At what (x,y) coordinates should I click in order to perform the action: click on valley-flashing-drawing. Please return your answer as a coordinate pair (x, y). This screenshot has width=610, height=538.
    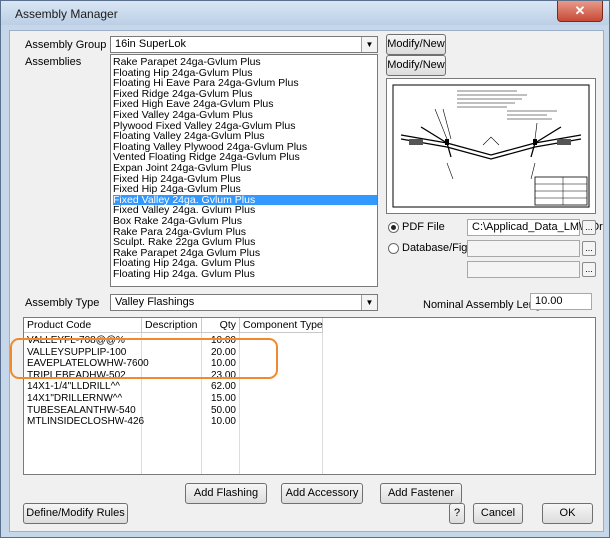
    Looking at the image, I should click on (491, 146).